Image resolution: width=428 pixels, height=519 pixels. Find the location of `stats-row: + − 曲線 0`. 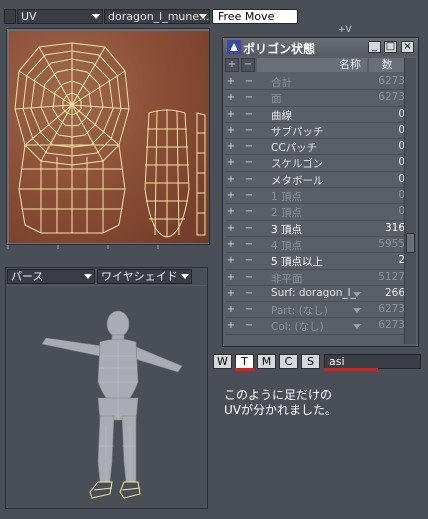

stats-row: + − 曲線 0 is located at coordinates (315, 115).